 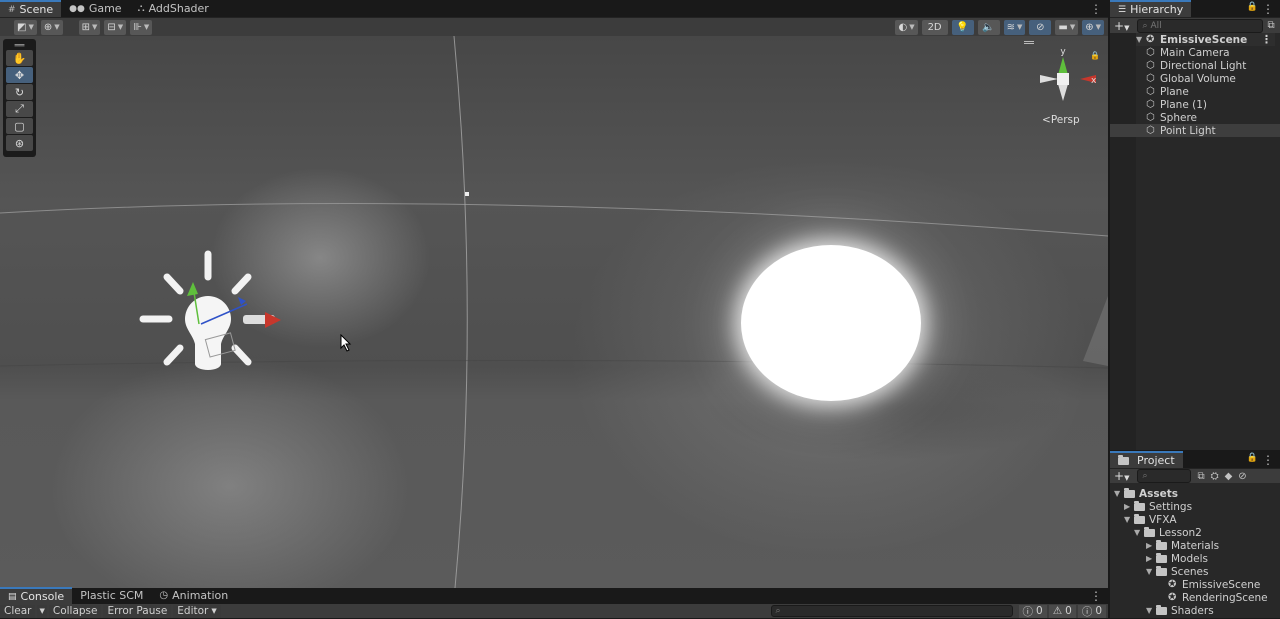 I want to click on sphere-shading-icon: ◐, so click(x=903, y=27).